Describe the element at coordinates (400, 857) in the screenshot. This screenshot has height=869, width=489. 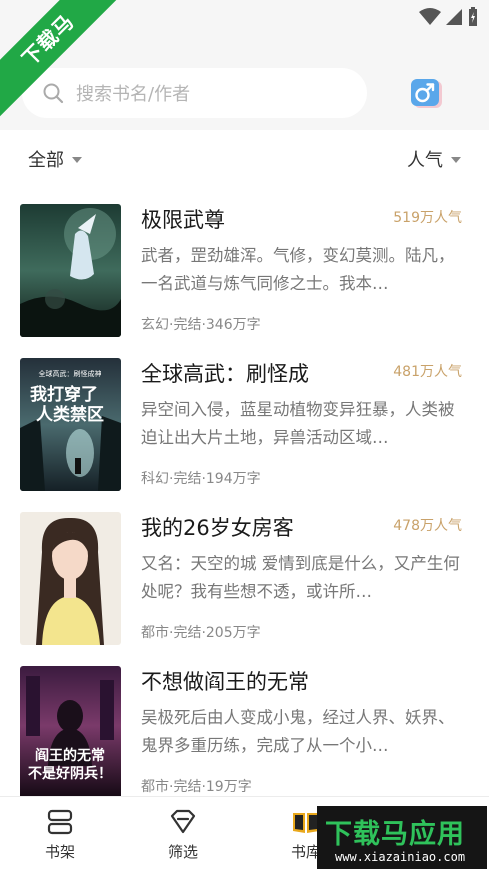
I see `watermark-url: www.xiazainiao.com` at that location.